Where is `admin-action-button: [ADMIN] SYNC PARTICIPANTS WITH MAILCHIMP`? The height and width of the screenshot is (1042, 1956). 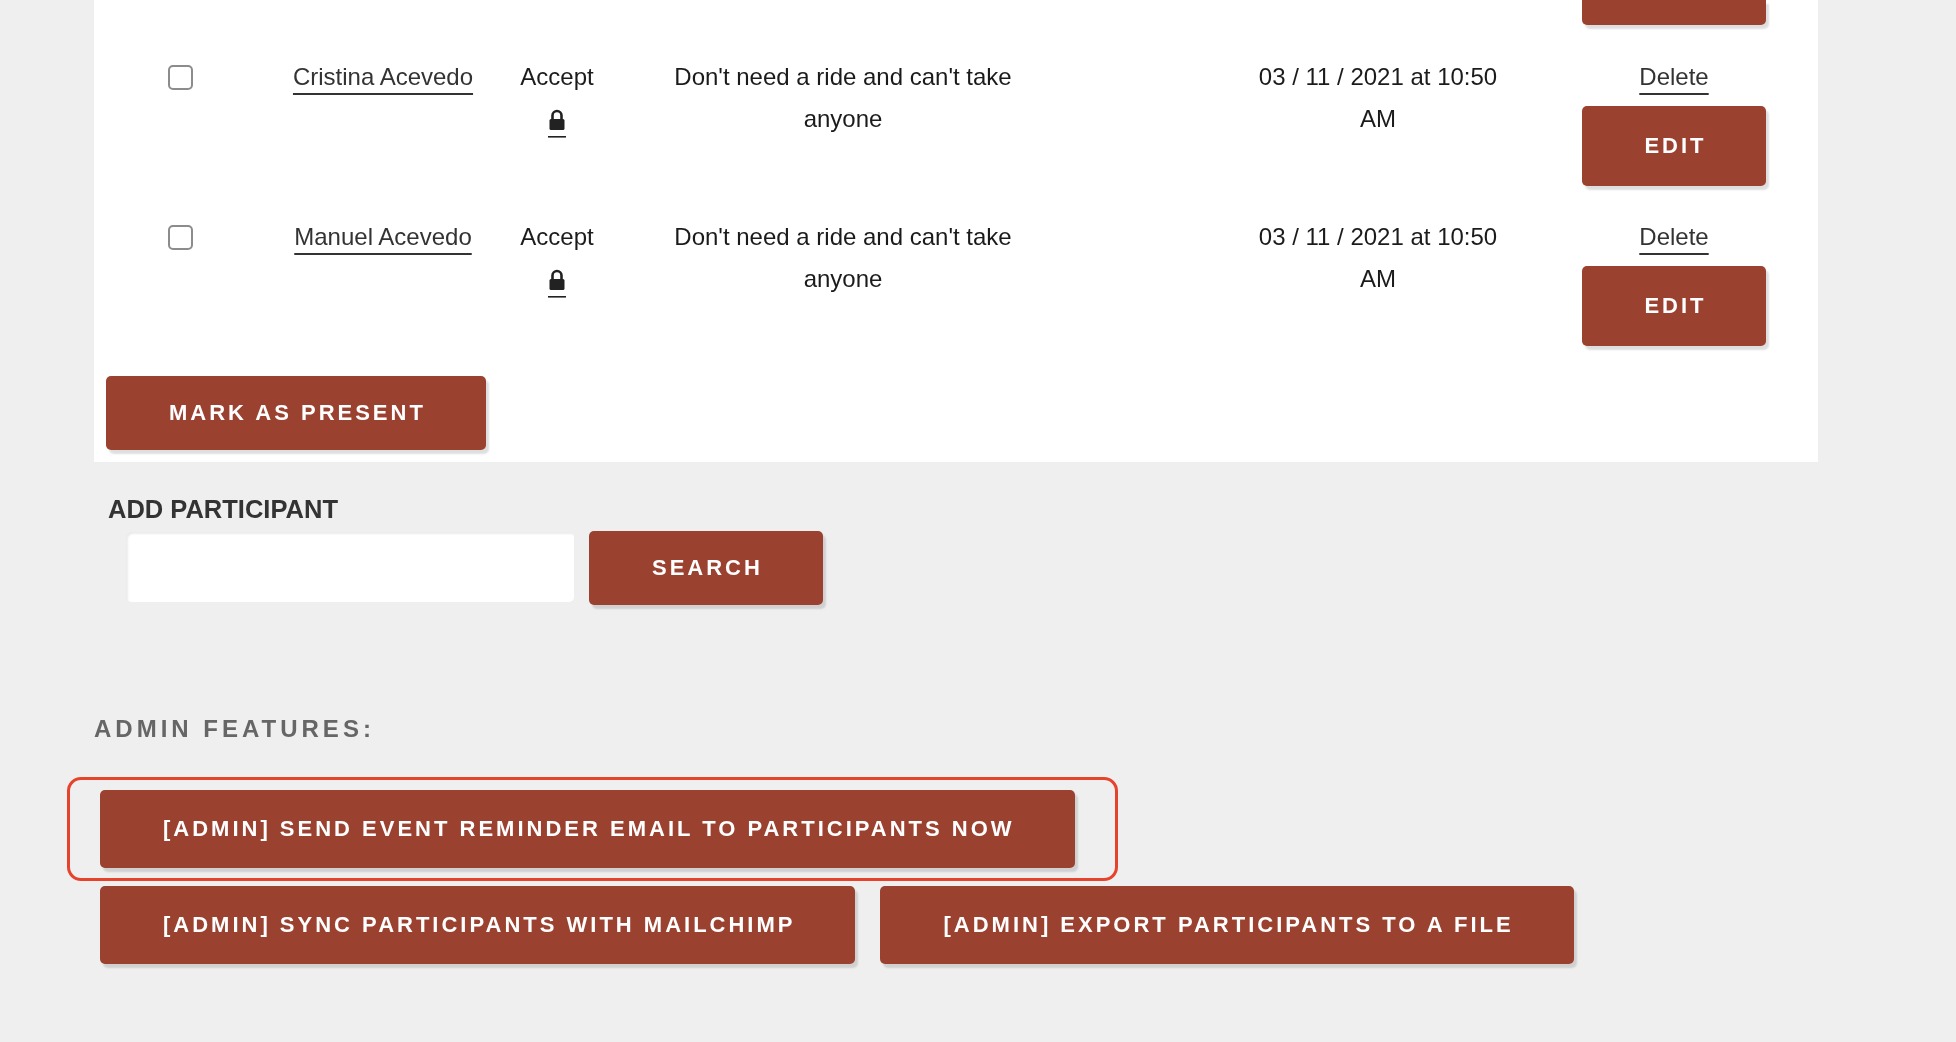 admin-action-button: [ADMIN] SYNC PARTICIPANTS WITH MAILCHIMP is located at coordinates (478, 925).